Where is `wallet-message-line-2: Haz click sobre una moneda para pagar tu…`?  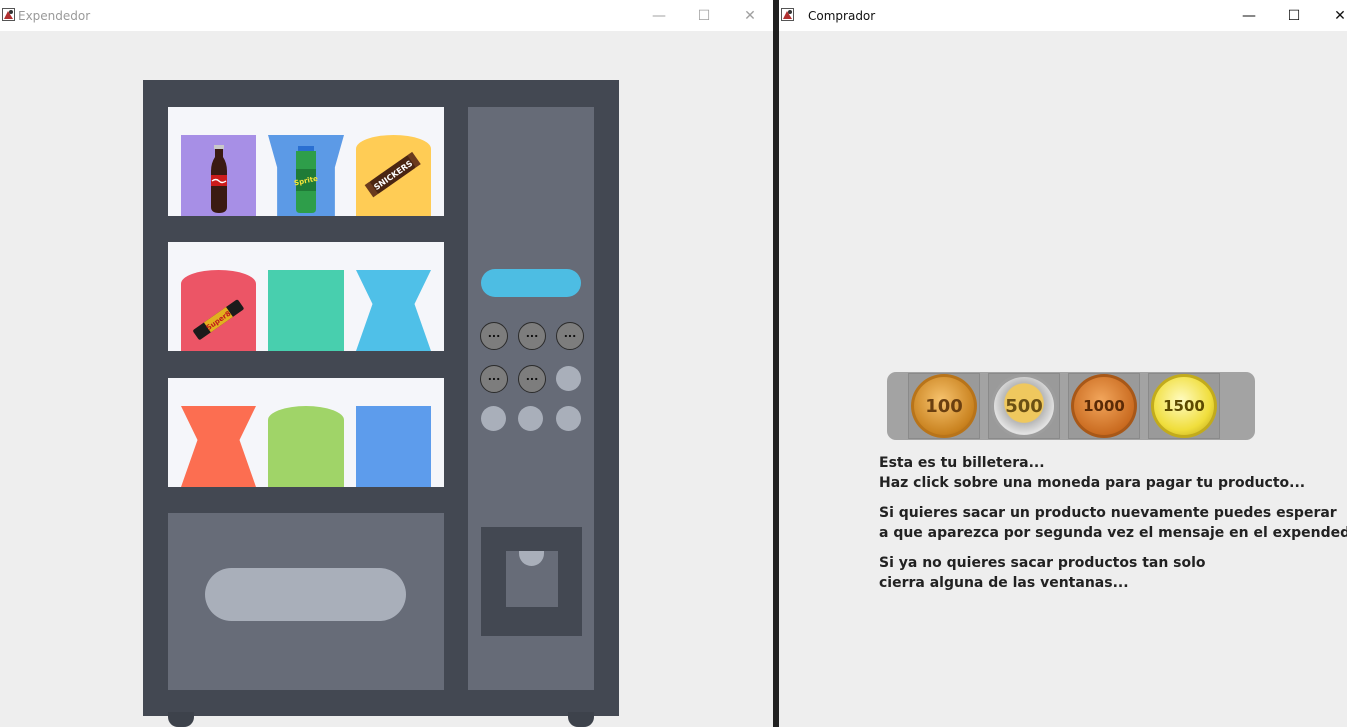 wallet-message-line-2: Haz click sobre una moneda para pagar tu… is located at coordinates (1092, 483).